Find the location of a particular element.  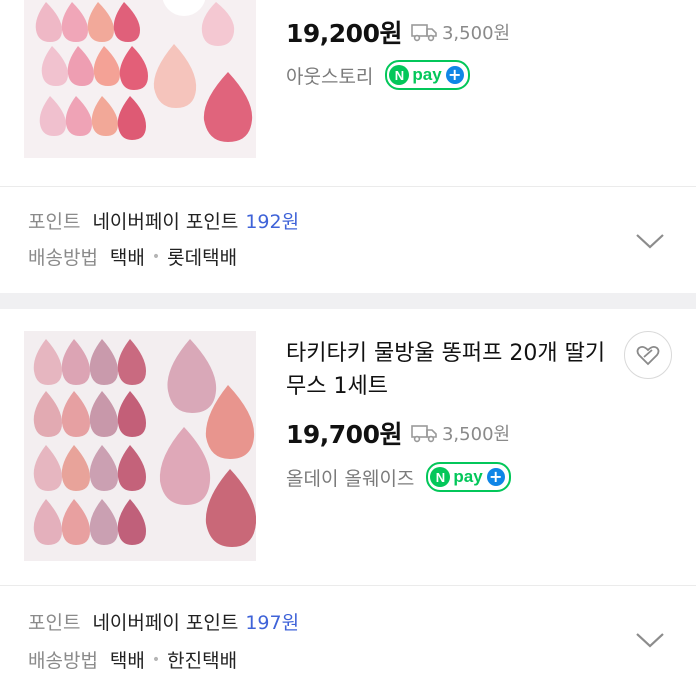

heart-tag-icon is located at coordinates (648, 355).